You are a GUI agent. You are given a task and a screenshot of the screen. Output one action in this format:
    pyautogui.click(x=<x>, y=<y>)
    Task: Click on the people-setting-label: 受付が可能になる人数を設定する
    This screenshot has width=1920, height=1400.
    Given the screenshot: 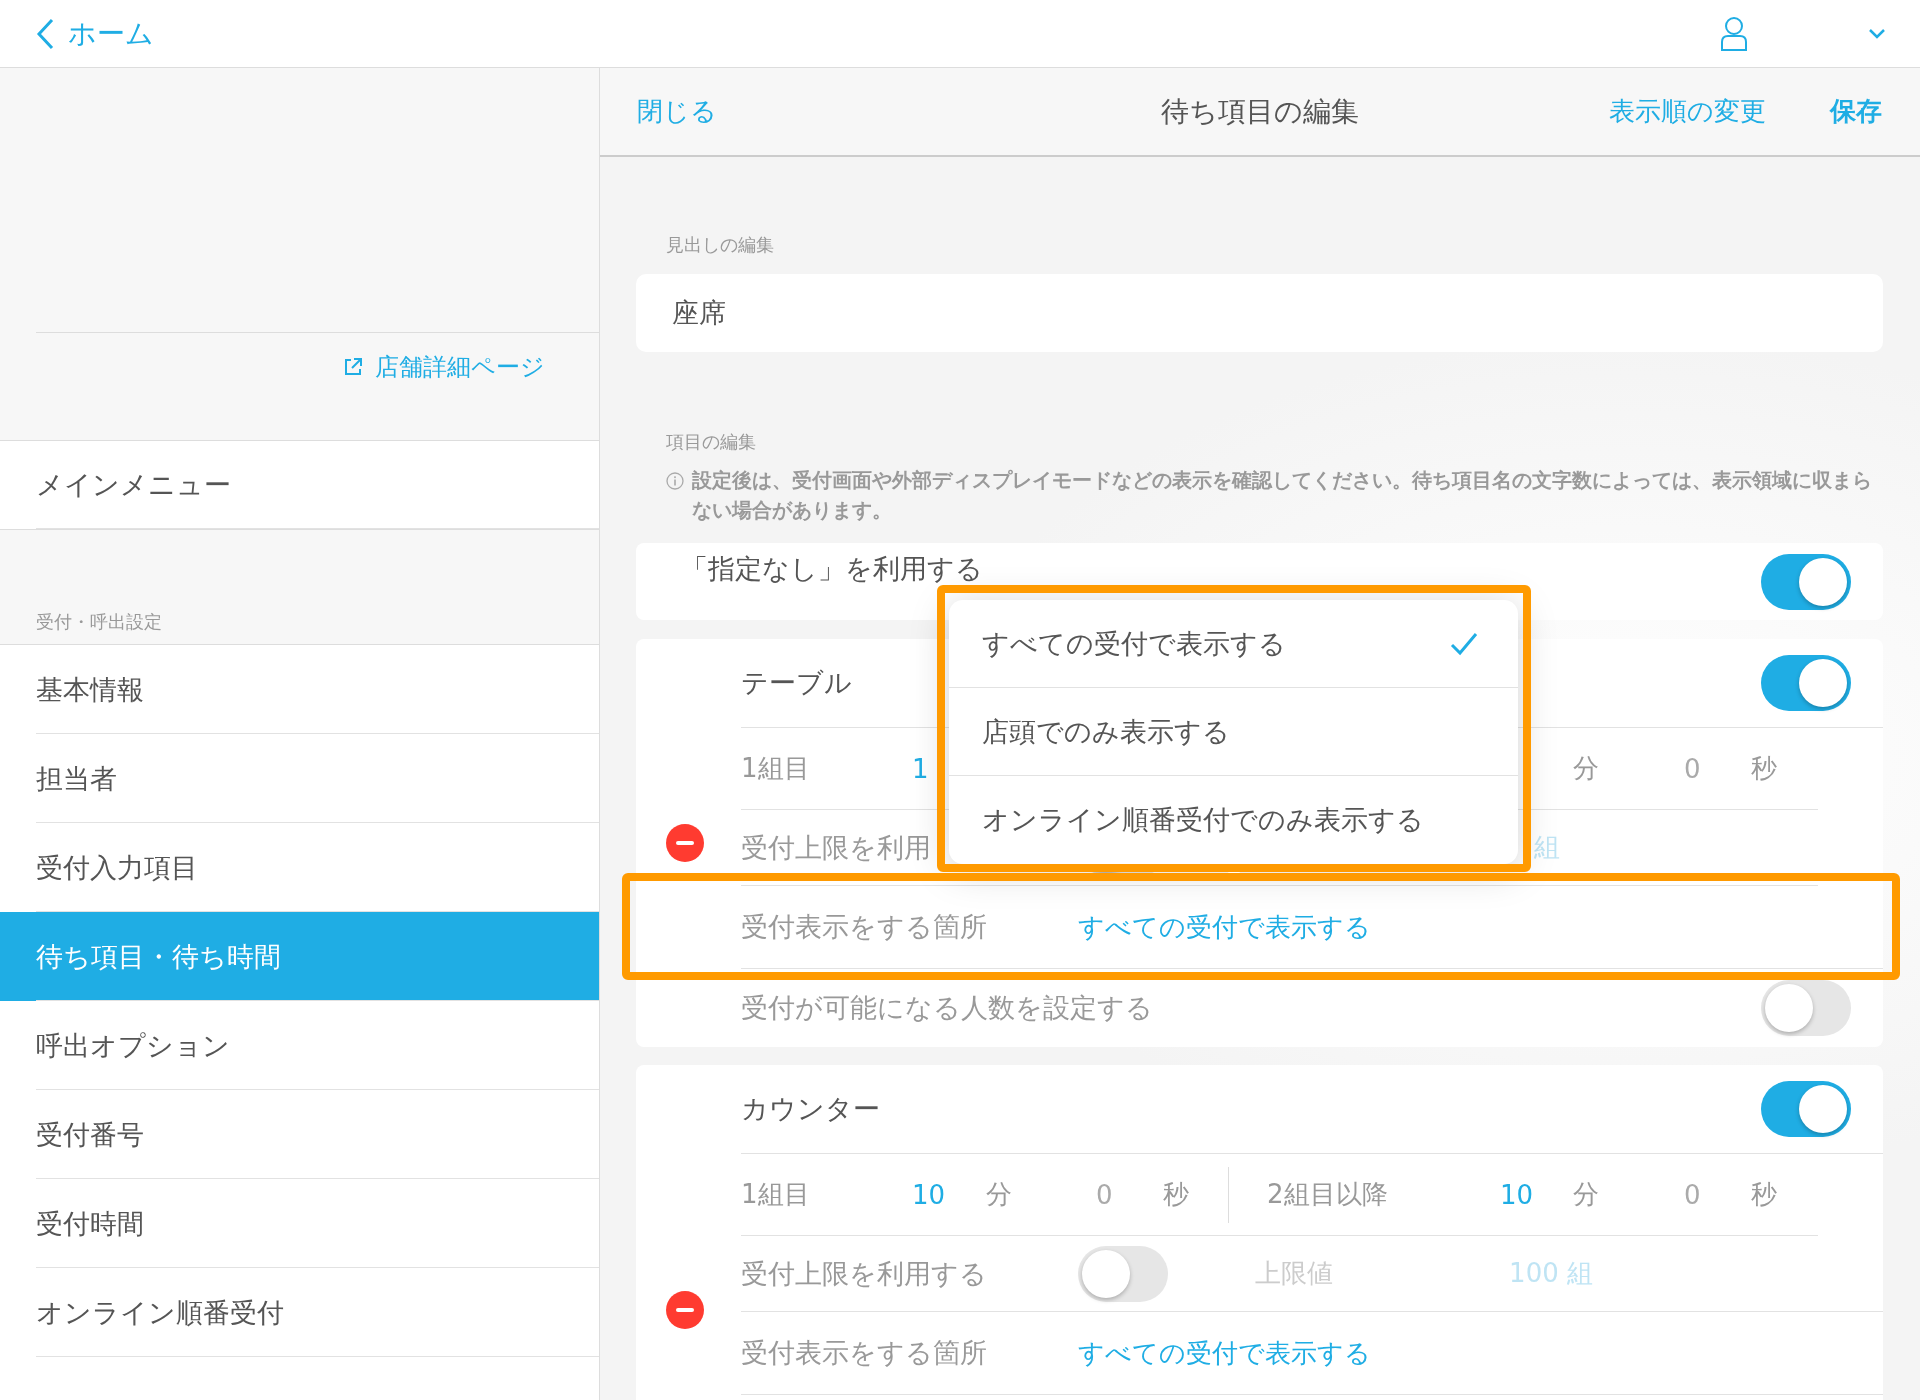 What is the action you would take?
    pyautogui.click(x=947, y=1008)
    